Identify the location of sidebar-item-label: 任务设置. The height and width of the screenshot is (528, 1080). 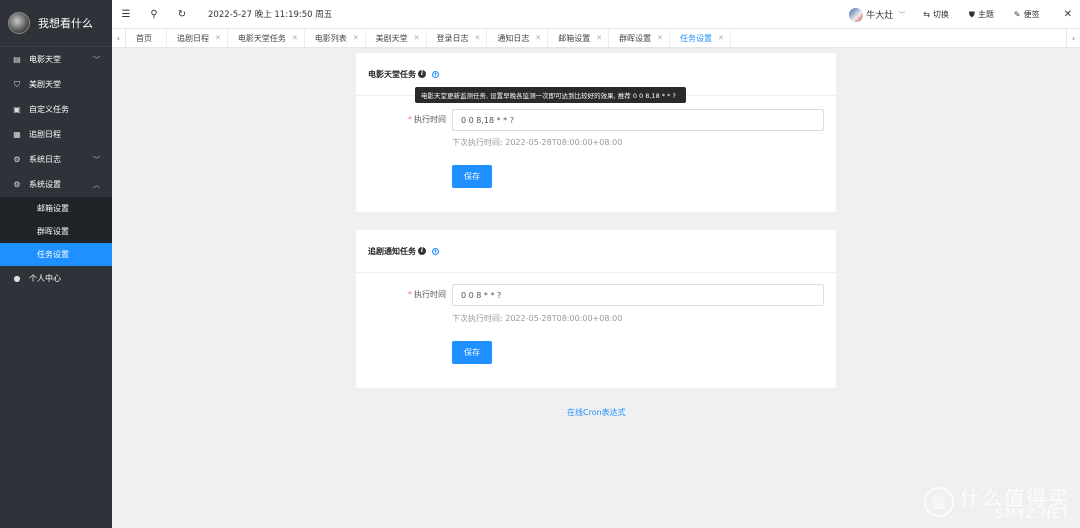
(53, 254).